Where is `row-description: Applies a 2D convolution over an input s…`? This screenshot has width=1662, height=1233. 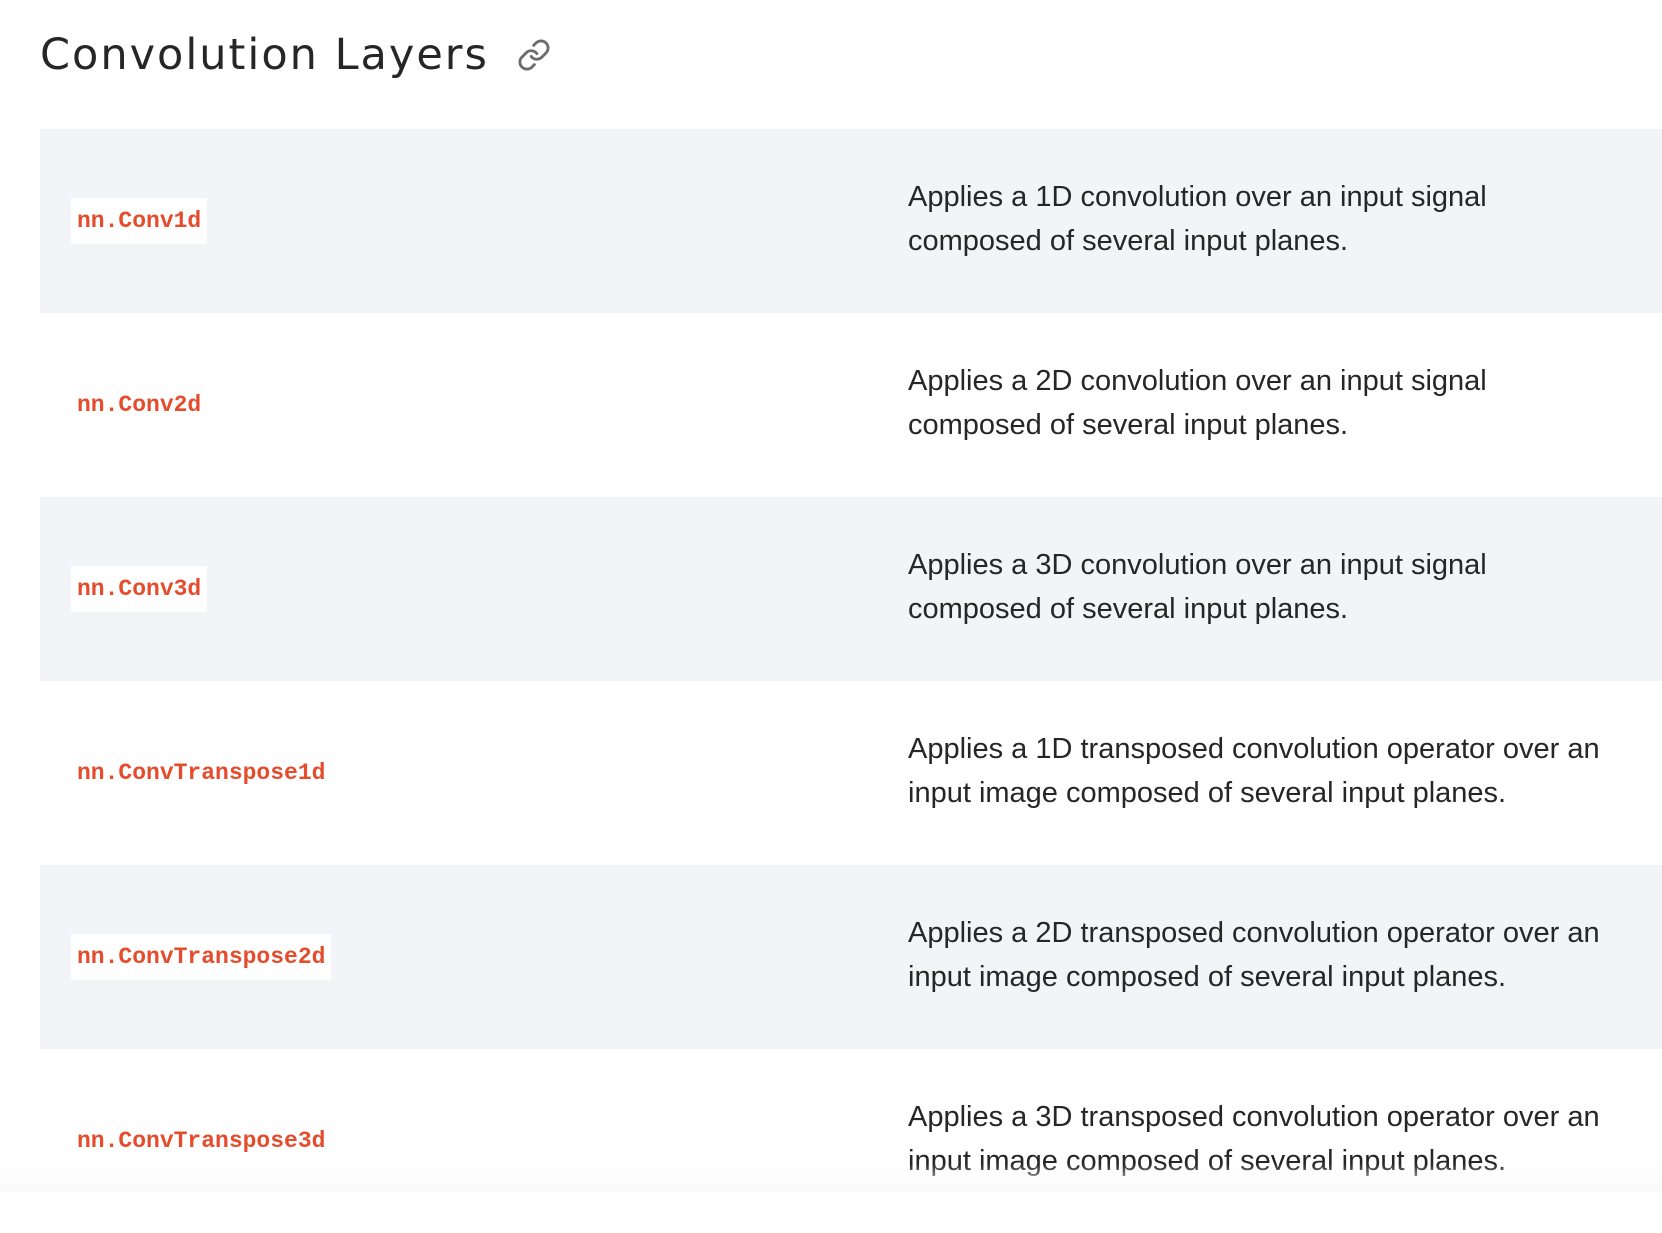 row-description: Applies a 2D convolution over an input s… is located at coordinates (1197, 403).